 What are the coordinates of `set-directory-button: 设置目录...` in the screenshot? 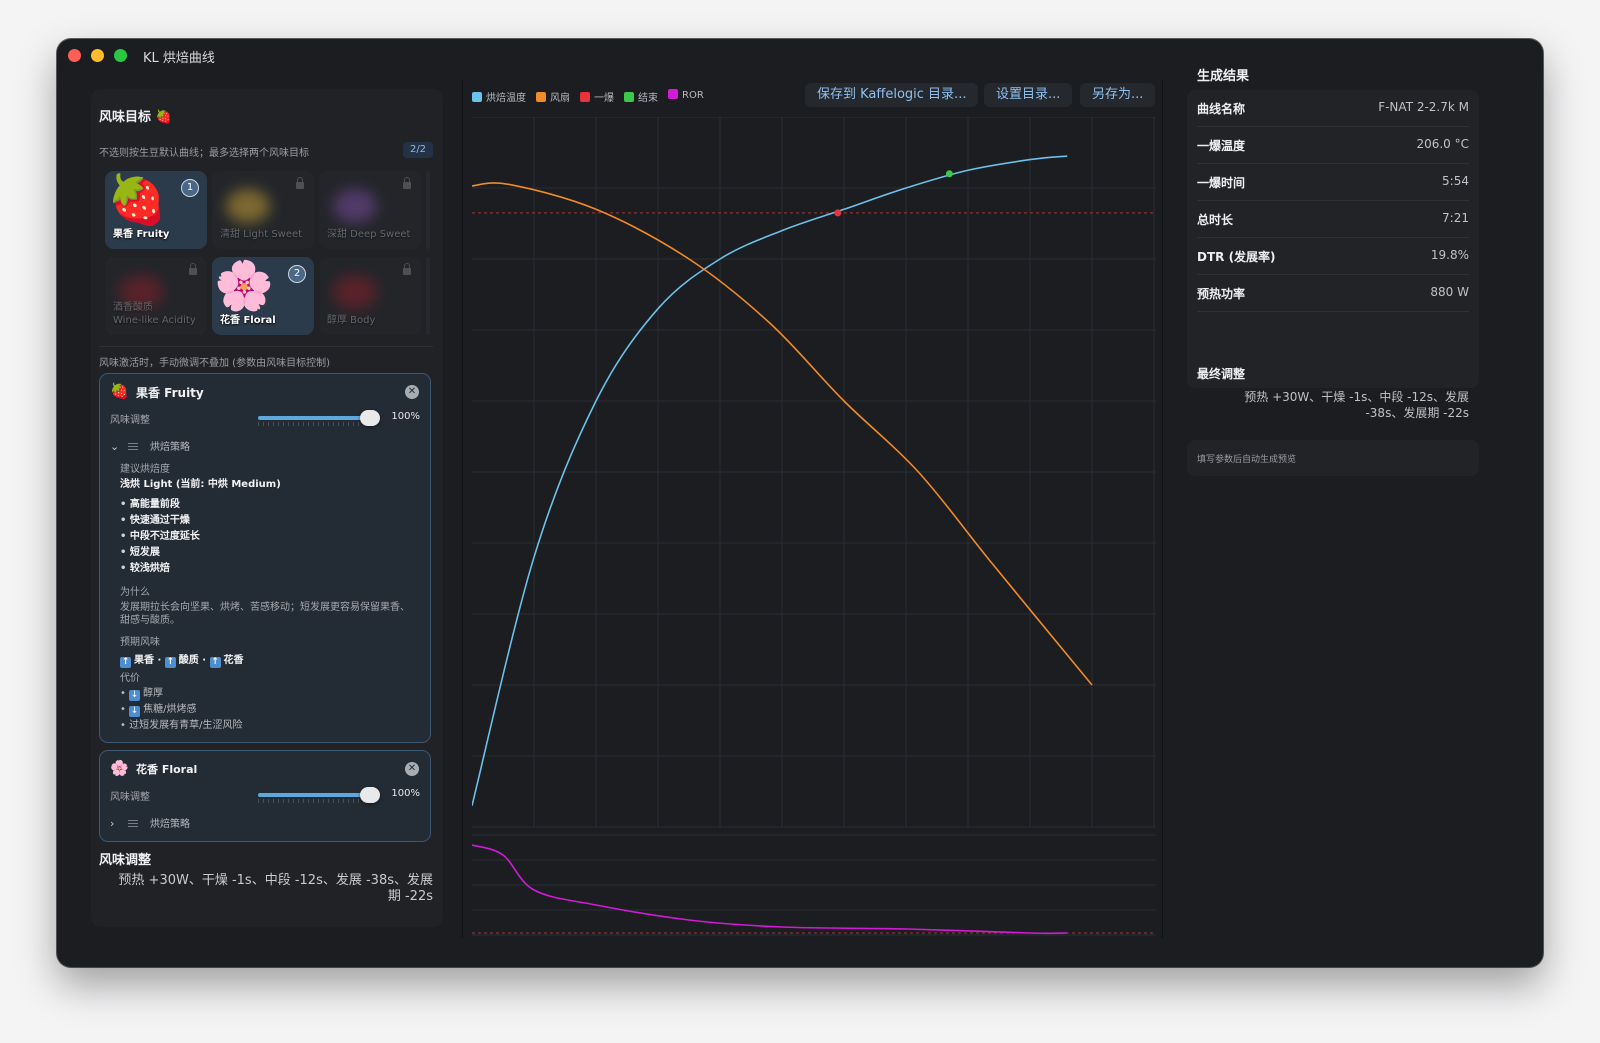 It's located at (1028, 95).